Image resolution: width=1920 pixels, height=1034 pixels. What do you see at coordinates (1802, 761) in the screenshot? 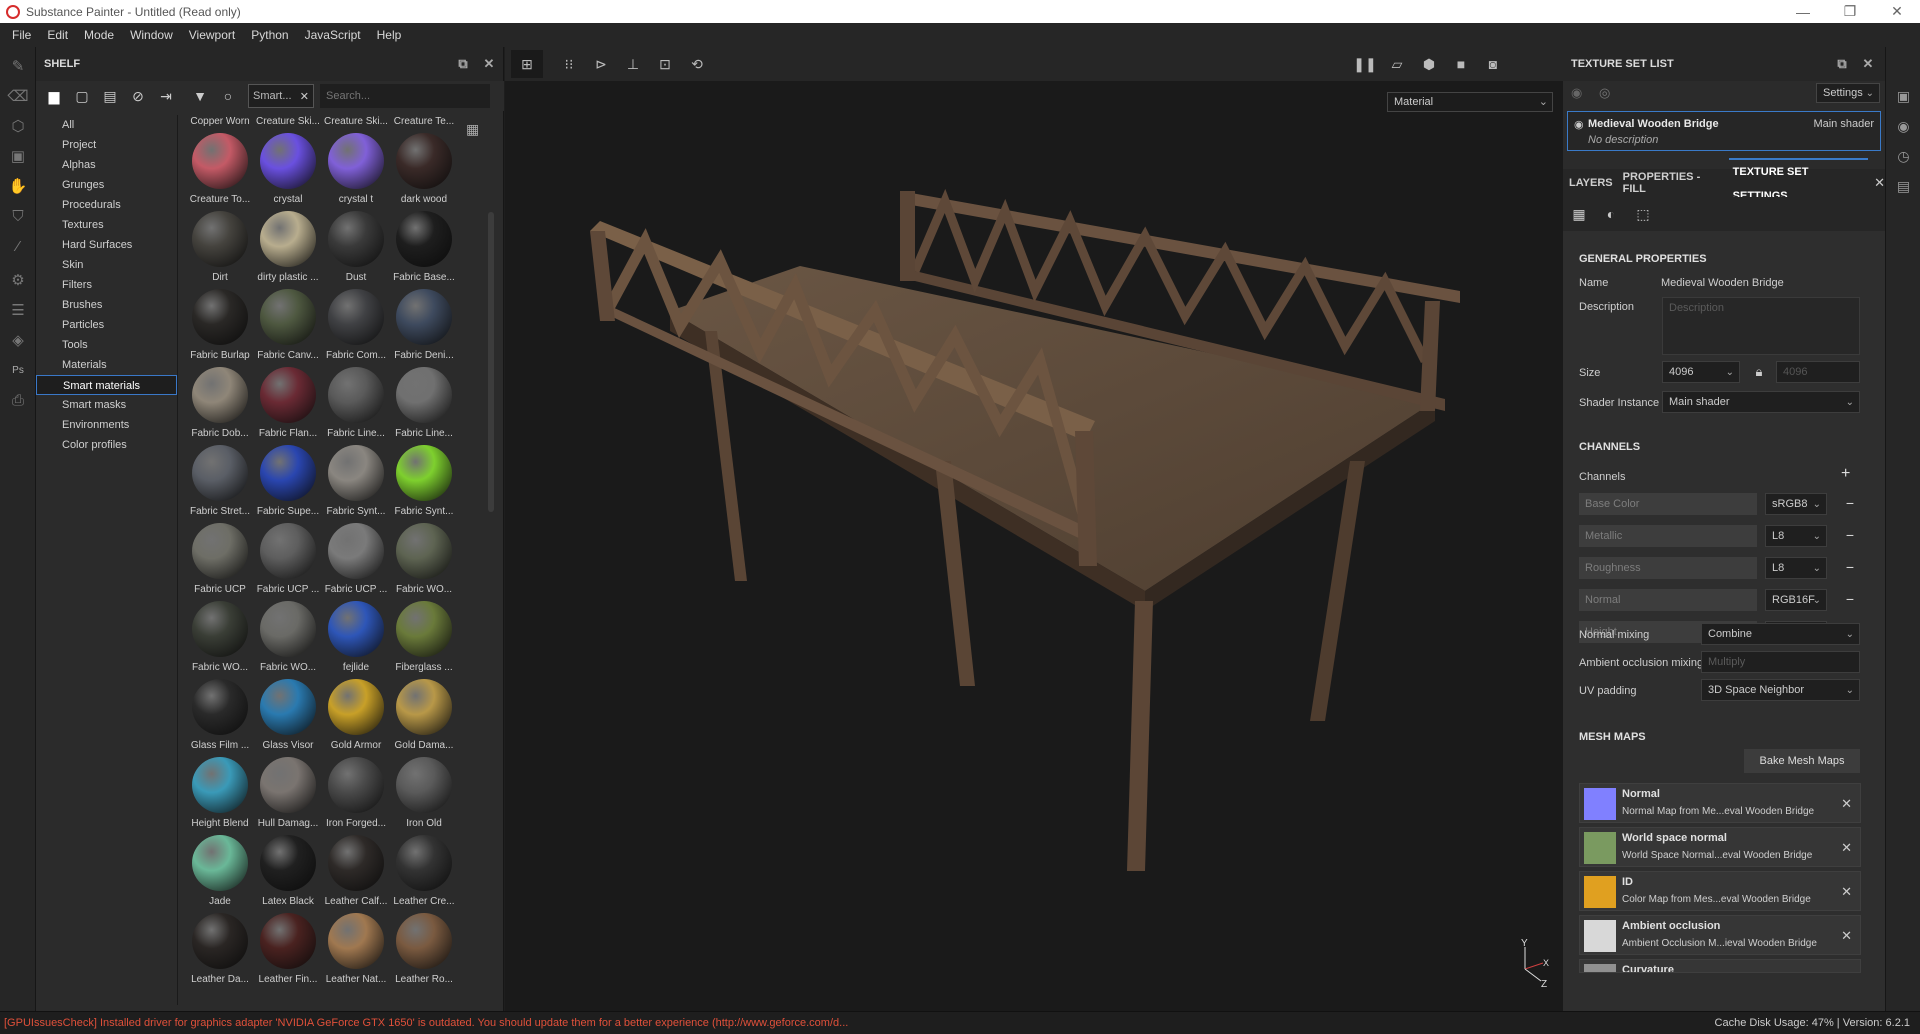
I see `bake-mesh-maps-button: Bake Mesh Maps` at bounding box center [1802, 761].